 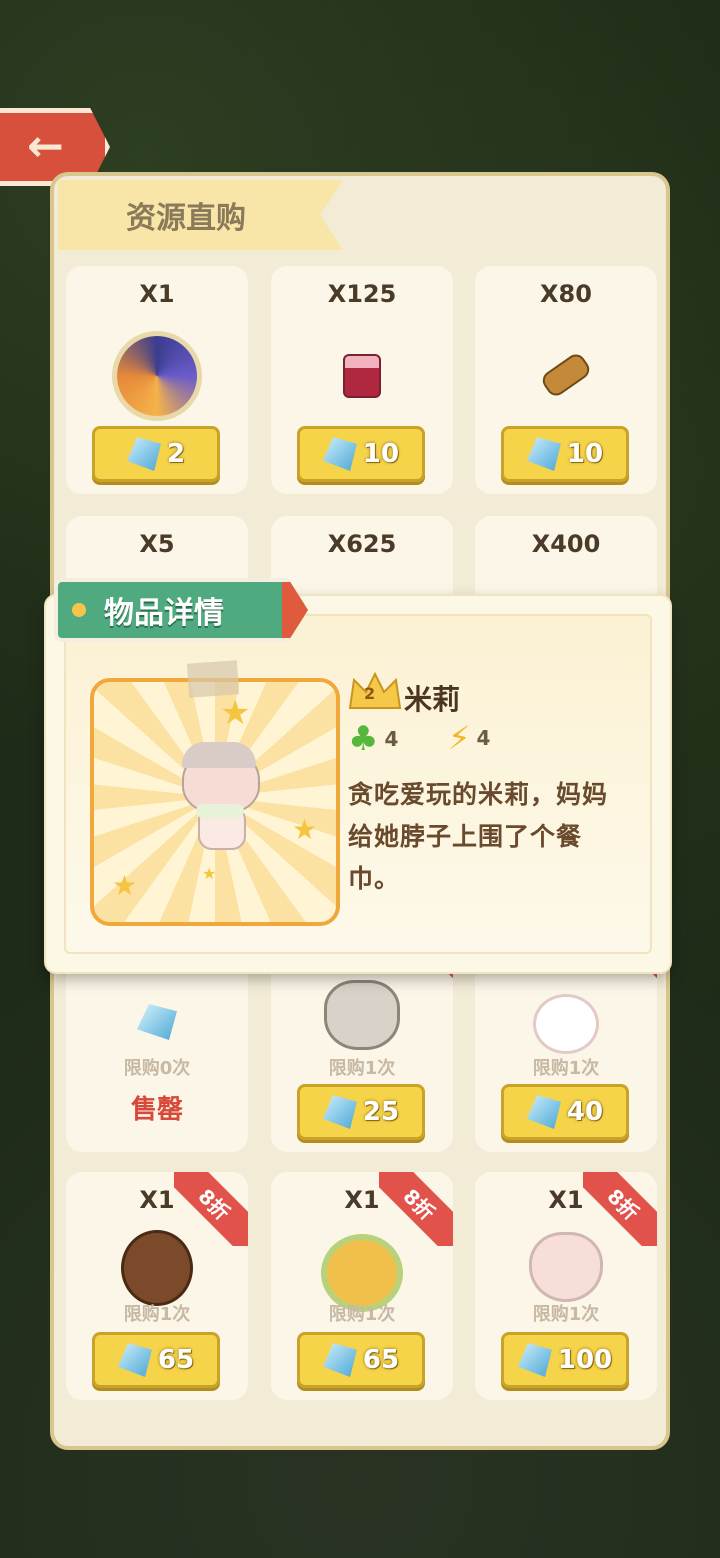 I want to click on character-description: 贪吃爱玩的米莉，妈妈给她脖子上围了个餐巾。, so click(x=478, y=836).